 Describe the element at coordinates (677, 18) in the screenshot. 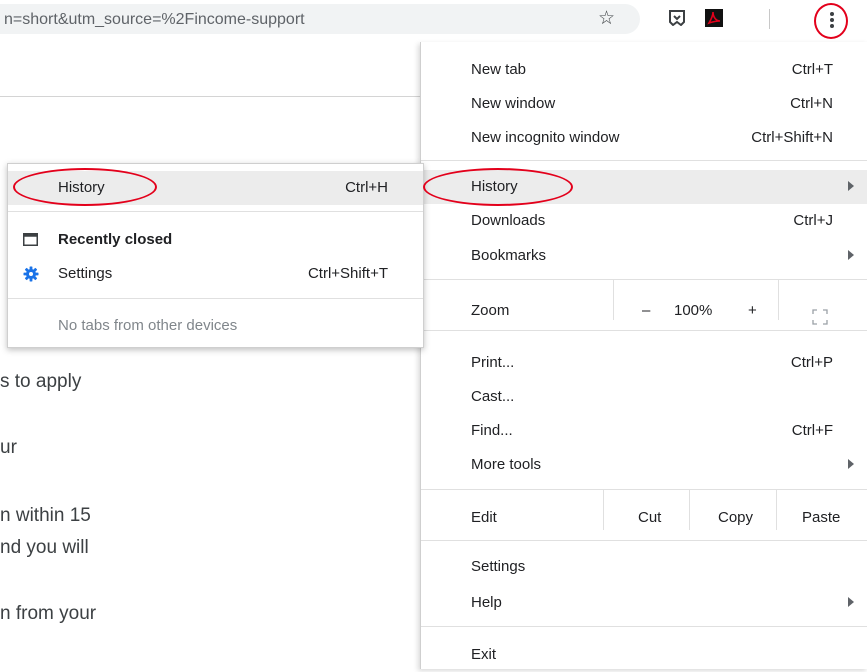

I see `ghostery-extension-icon` at that location.